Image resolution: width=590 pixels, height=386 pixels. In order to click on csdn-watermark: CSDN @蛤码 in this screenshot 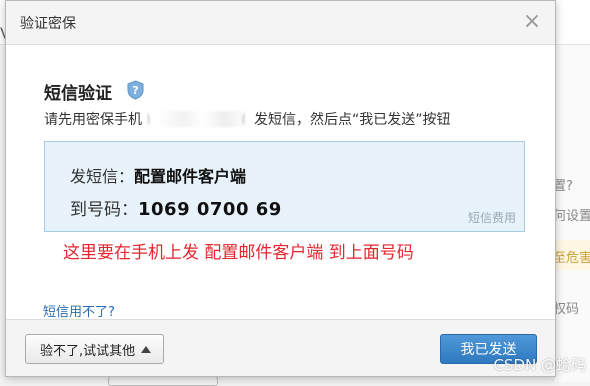, I will do `click(539, 364)`.